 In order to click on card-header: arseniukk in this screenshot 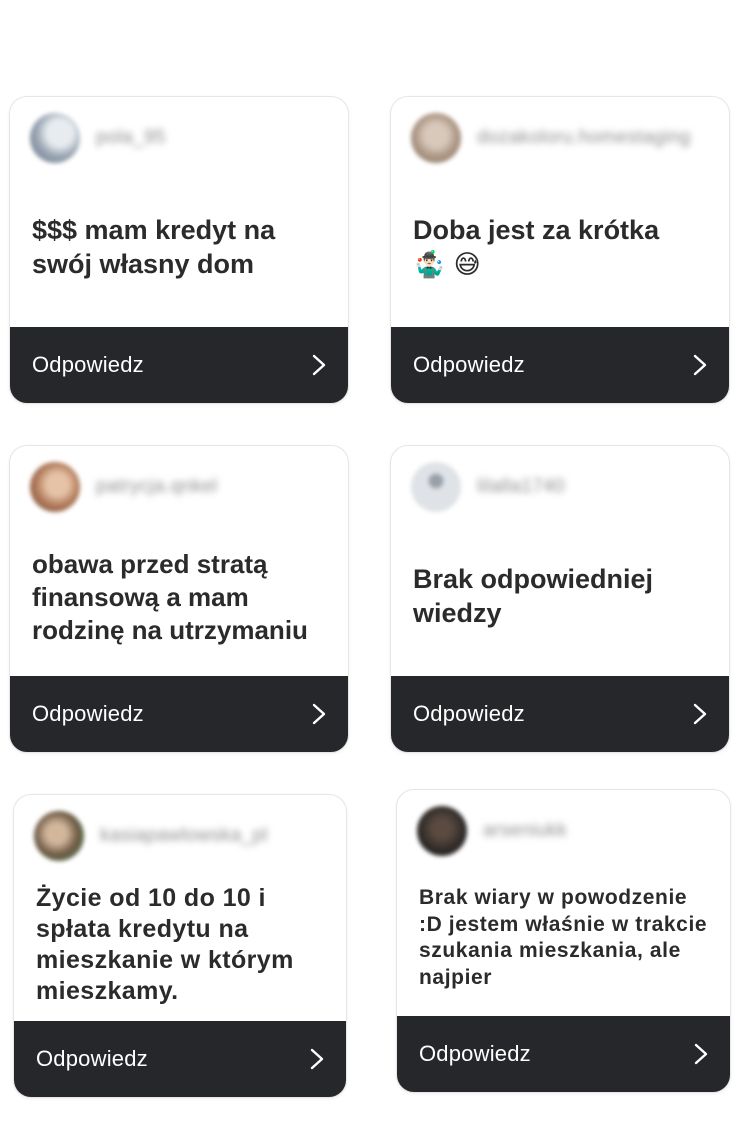, I will do `click(492, 831)`.